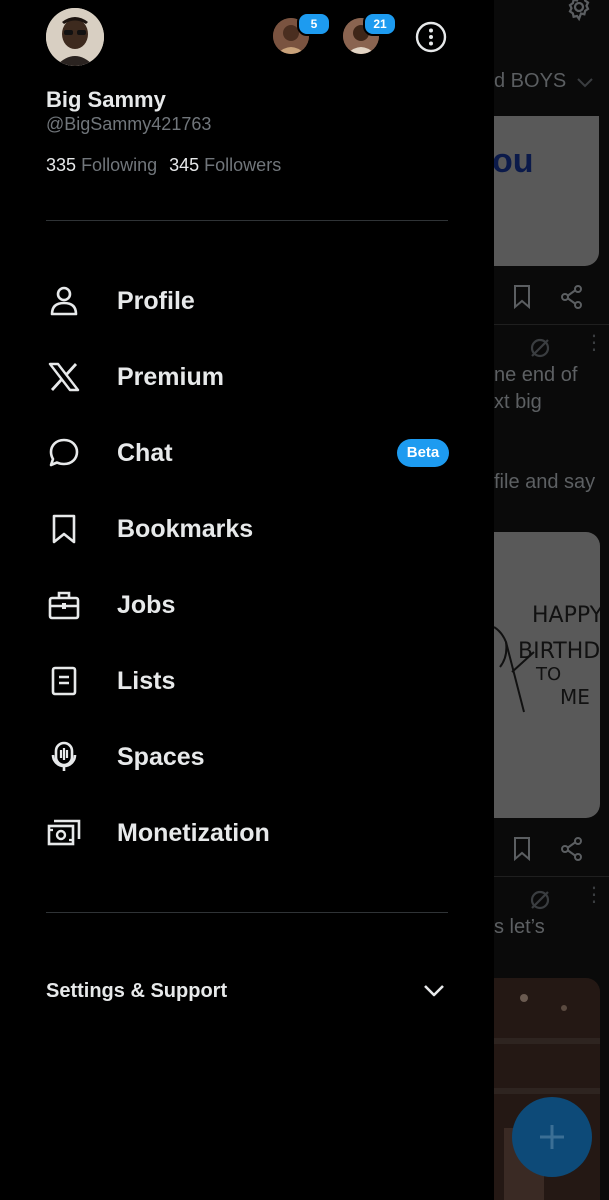  What do you see at coordinates (106, 100) in the screenshot?
I see `profile-name: Big Sammy` at bounding box center [106, 100].